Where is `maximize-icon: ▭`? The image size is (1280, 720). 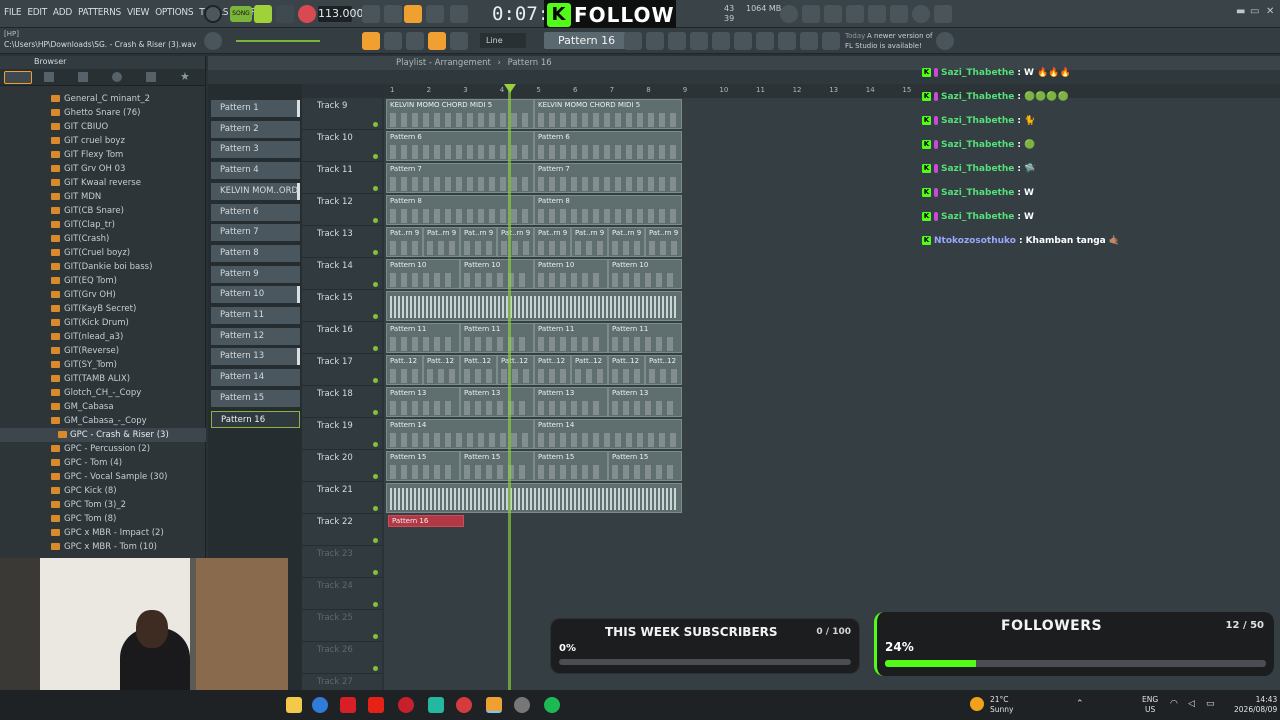 maximize-icon: ▭ is located at coordinates (1254, 11).